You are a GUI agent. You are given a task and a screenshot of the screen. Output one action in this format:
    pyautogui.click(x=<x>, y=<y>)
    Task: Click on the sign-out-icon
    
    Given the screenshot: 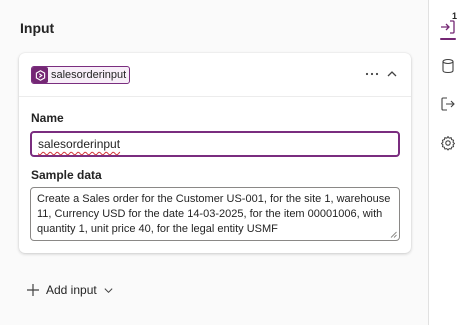 What is the action you would take?
    pyautogui.click(x=448, y=104)
    